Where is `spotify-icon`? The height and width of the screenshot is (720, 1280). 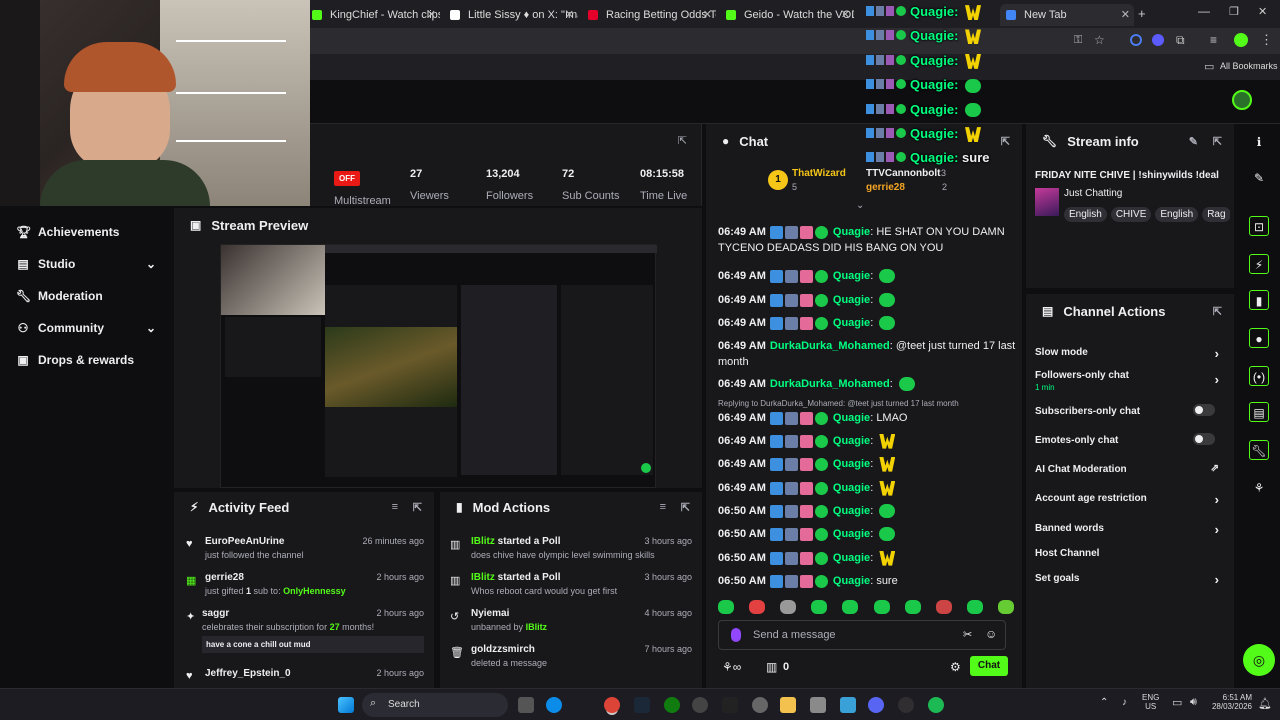
spotify-icon is located at coordinates (936, 705).